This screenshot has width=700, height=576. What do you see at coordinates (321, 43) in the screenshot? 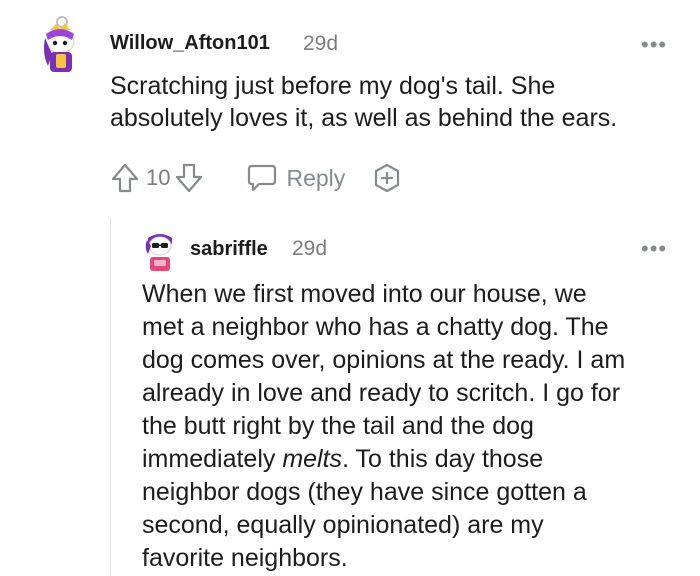
I see `comment-age: 29d` at bounding box center [321, 43].